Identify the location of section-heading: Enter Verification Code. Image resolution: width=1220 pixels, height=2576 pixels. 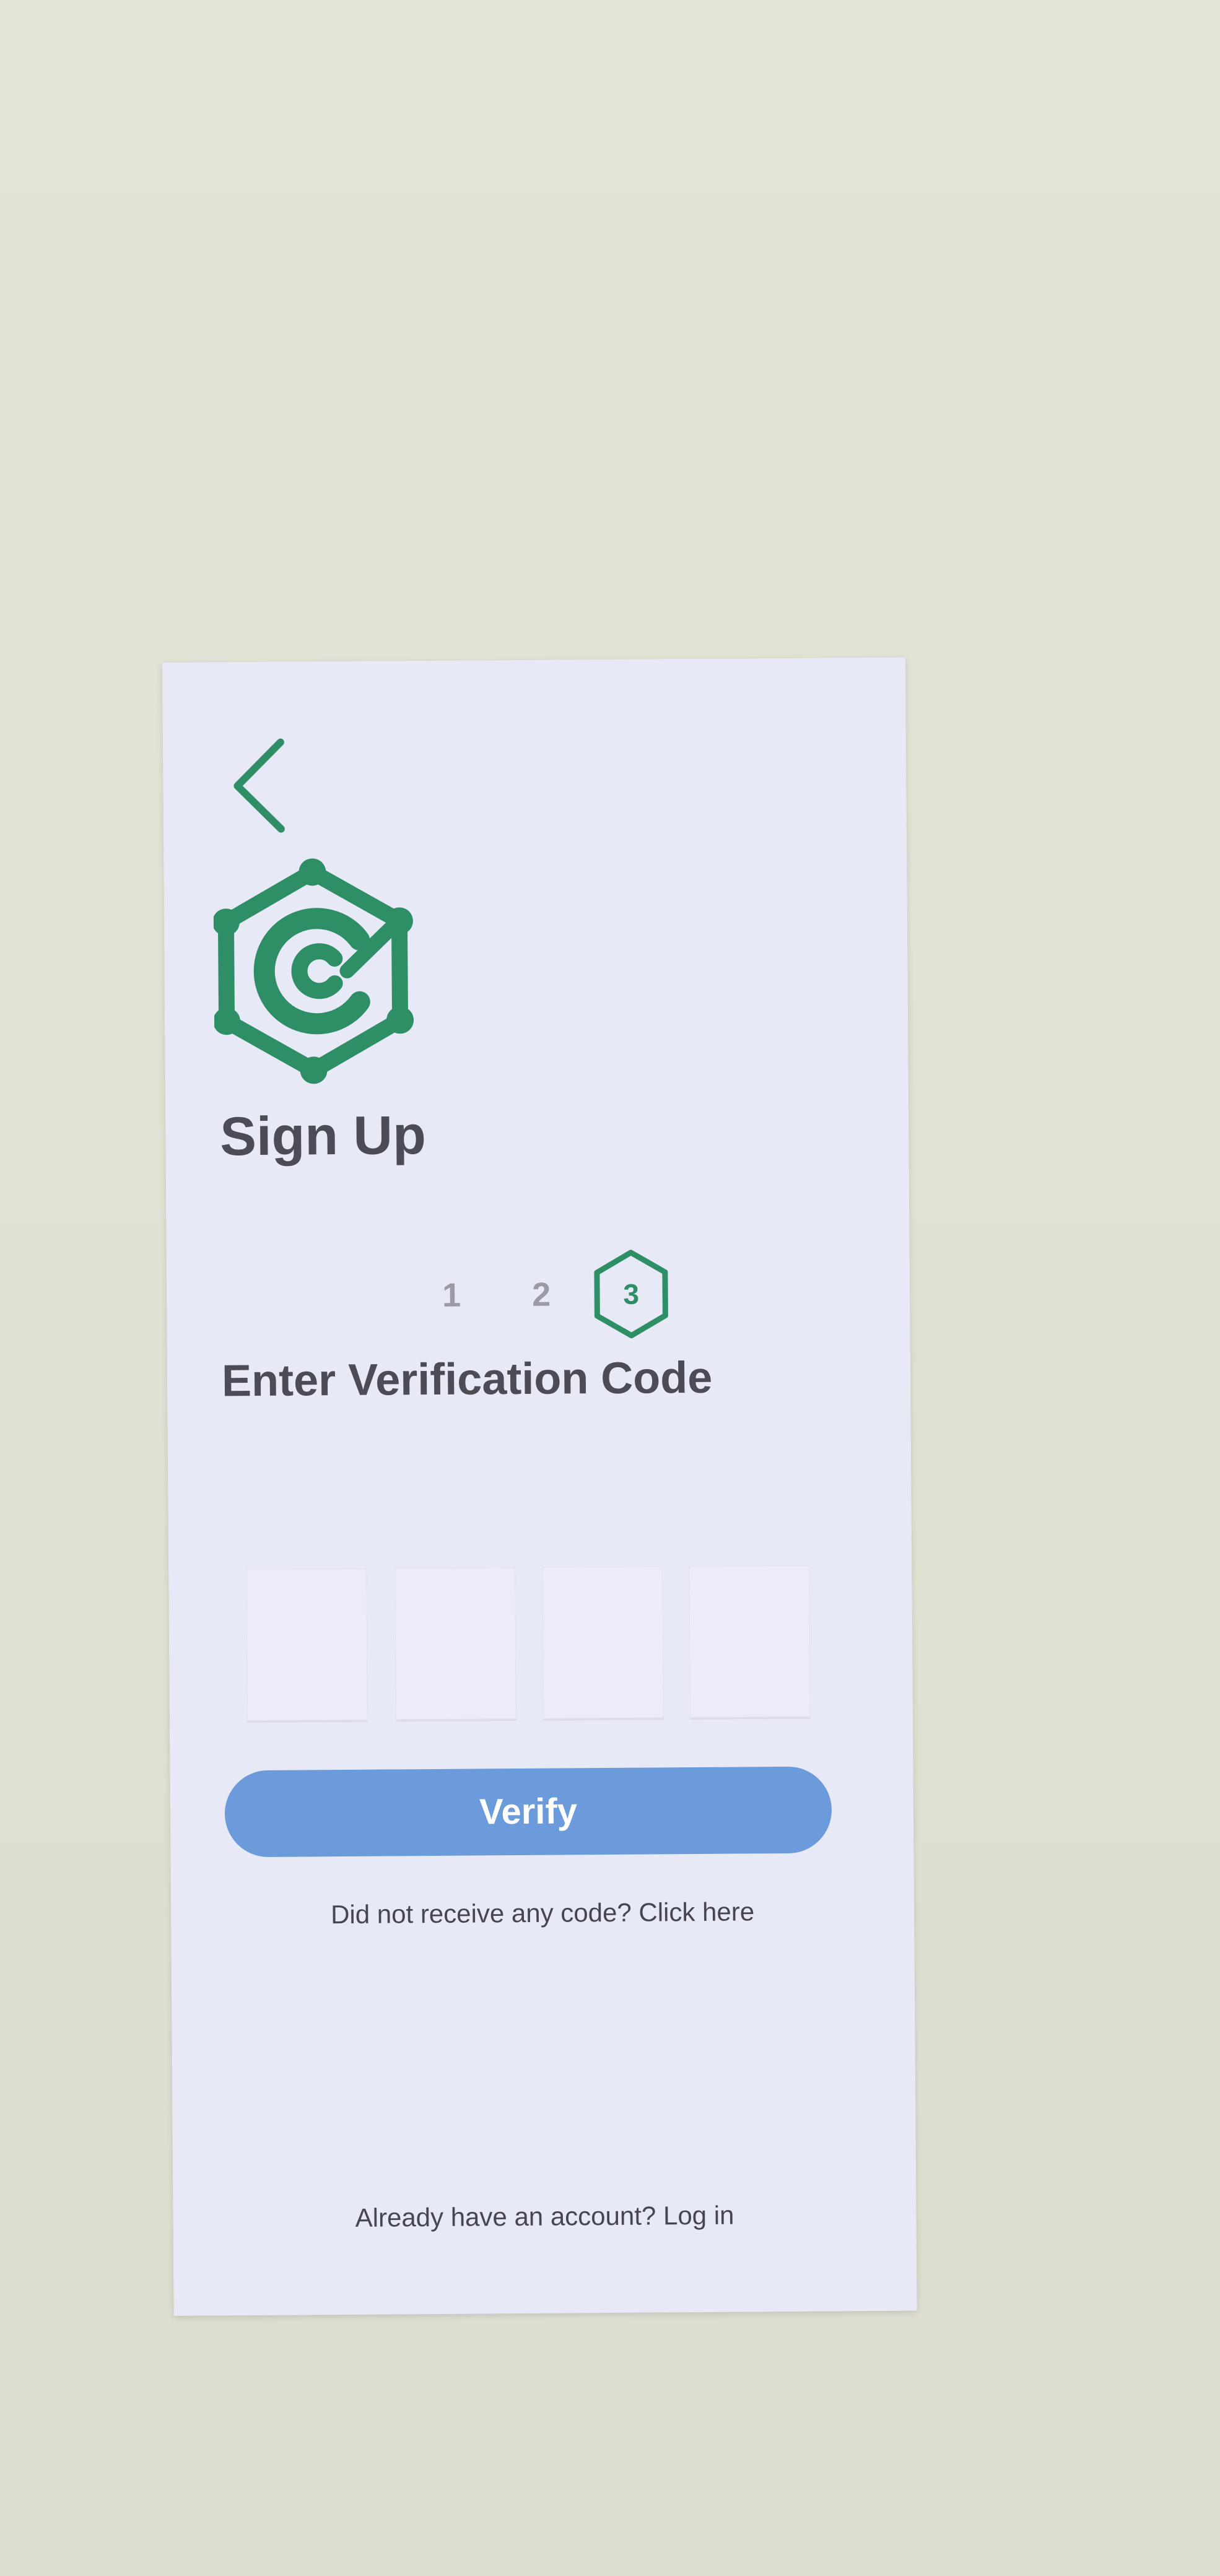
(467, 1379).